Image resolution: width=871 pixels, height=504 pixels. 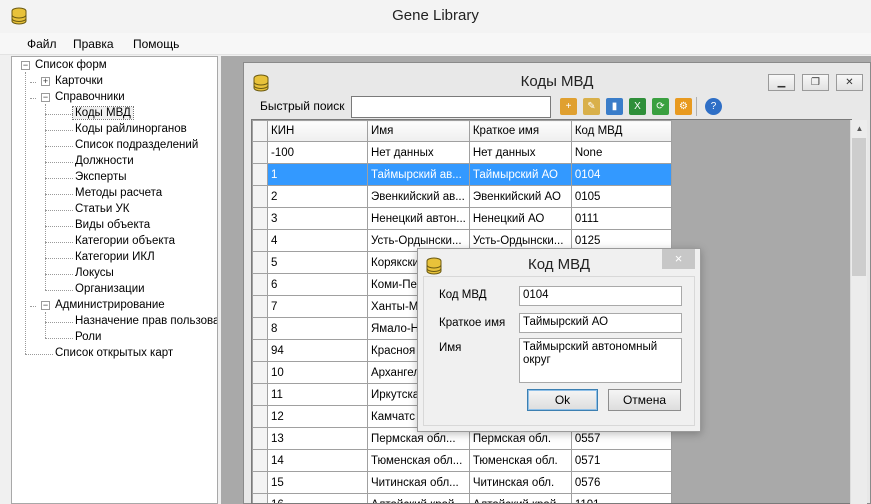 What do you see at coordinates (418, 498) in the screenshot?
I see `cell-name: Алтайский край` at bounding box center [418, 498].